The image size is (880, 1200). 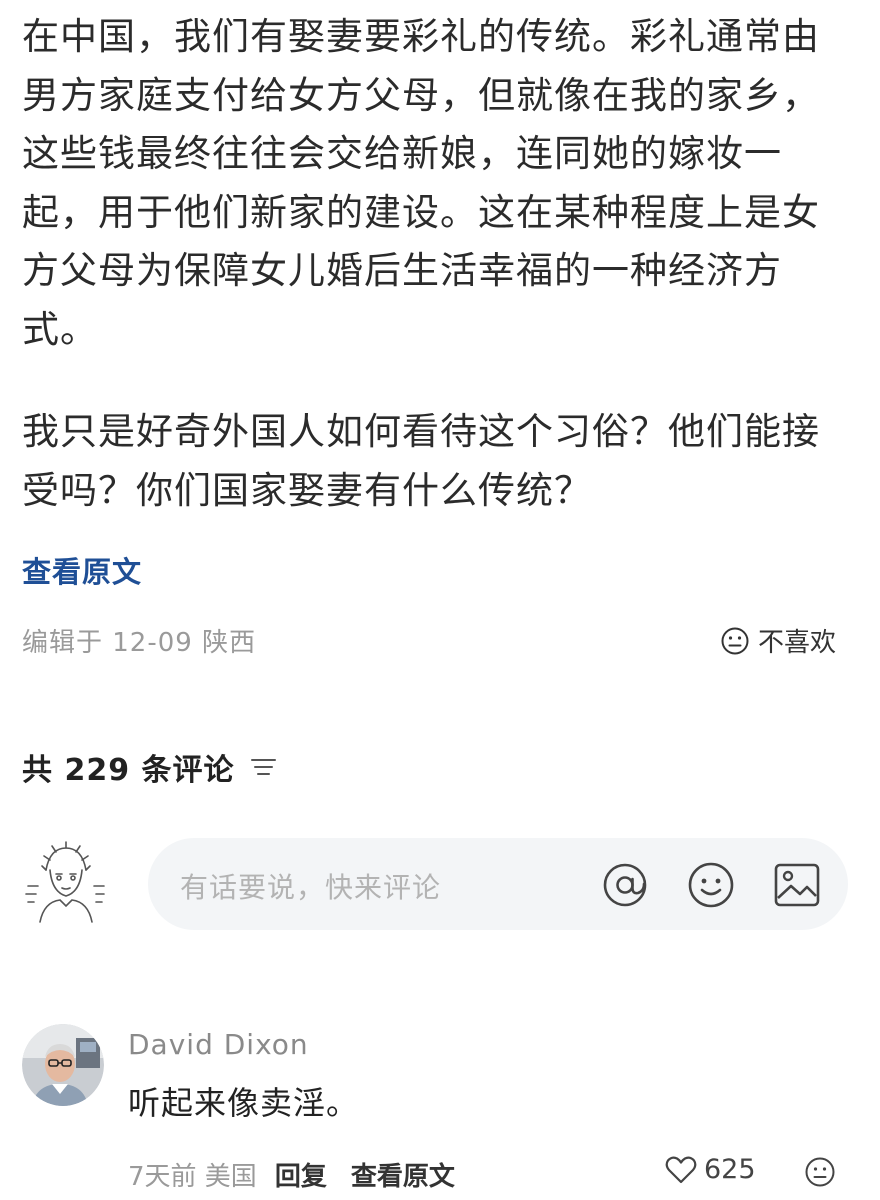 What do you see at coordinates (307, 490) in the screenshot?
I see `post-question-line: 受吗？你们国家娶妻有什么传统？` at bounding box center [307, 490].